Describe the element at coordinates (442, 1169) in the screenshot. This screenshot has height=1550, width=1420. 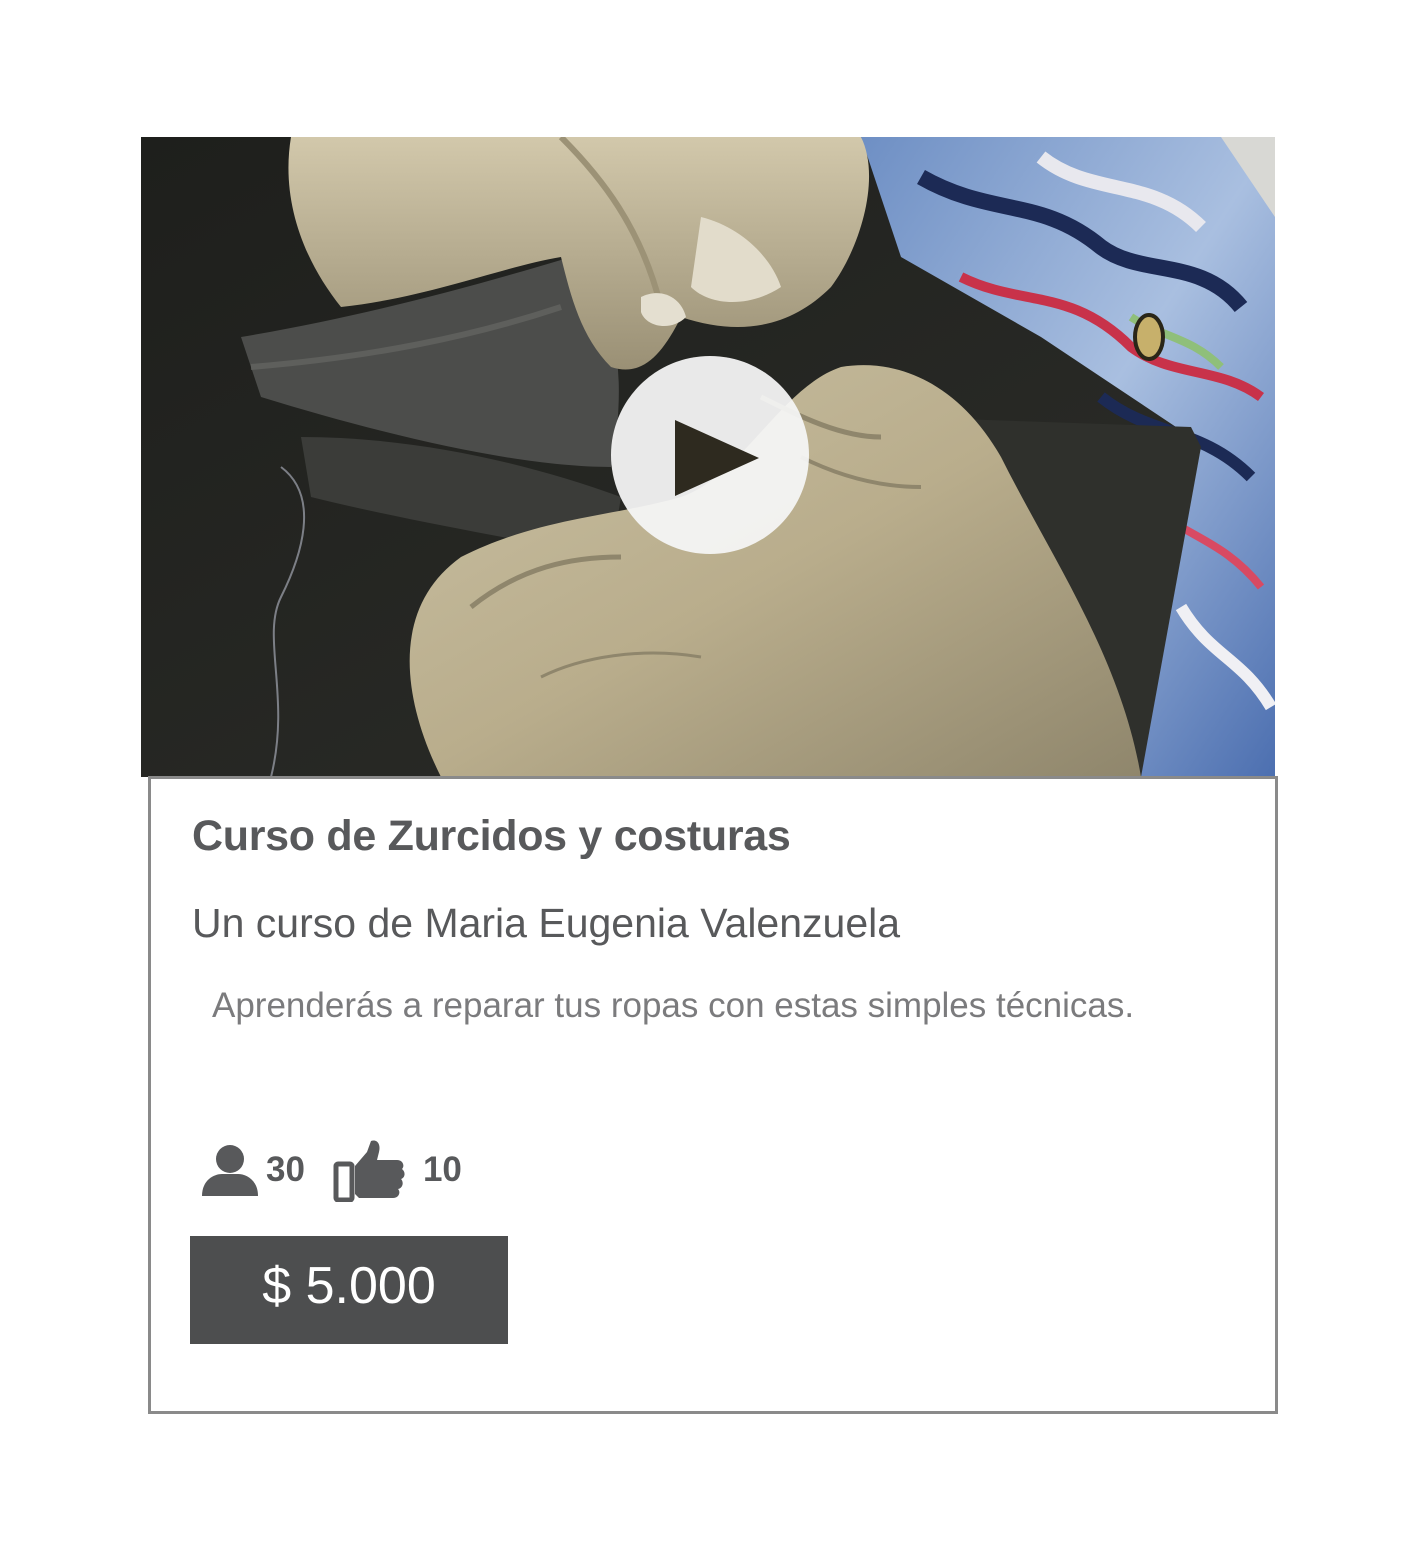
I see `likes-count: 10` at that location.